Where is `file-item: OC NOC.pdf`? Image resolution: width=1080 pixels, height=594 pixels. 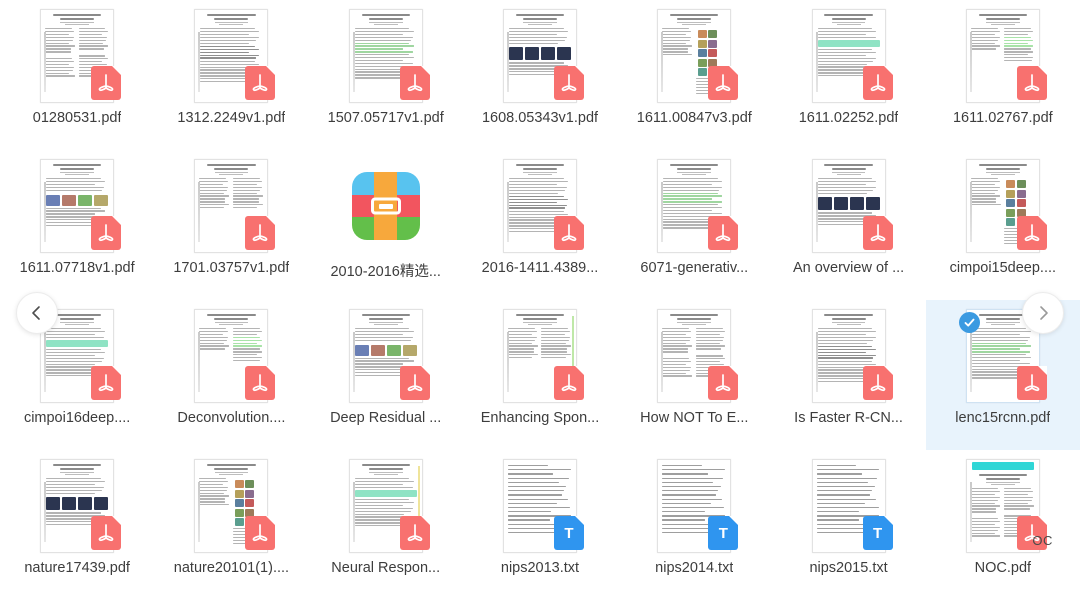 file-item: OC NOC.pdf is located at coordinates (1003, 522).